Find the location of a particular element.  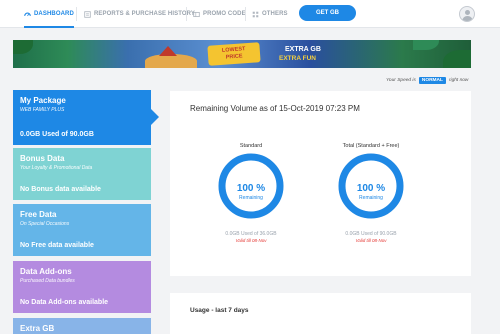

nav-promo-code: PROMO CODE is located at coordinates (219, 14).